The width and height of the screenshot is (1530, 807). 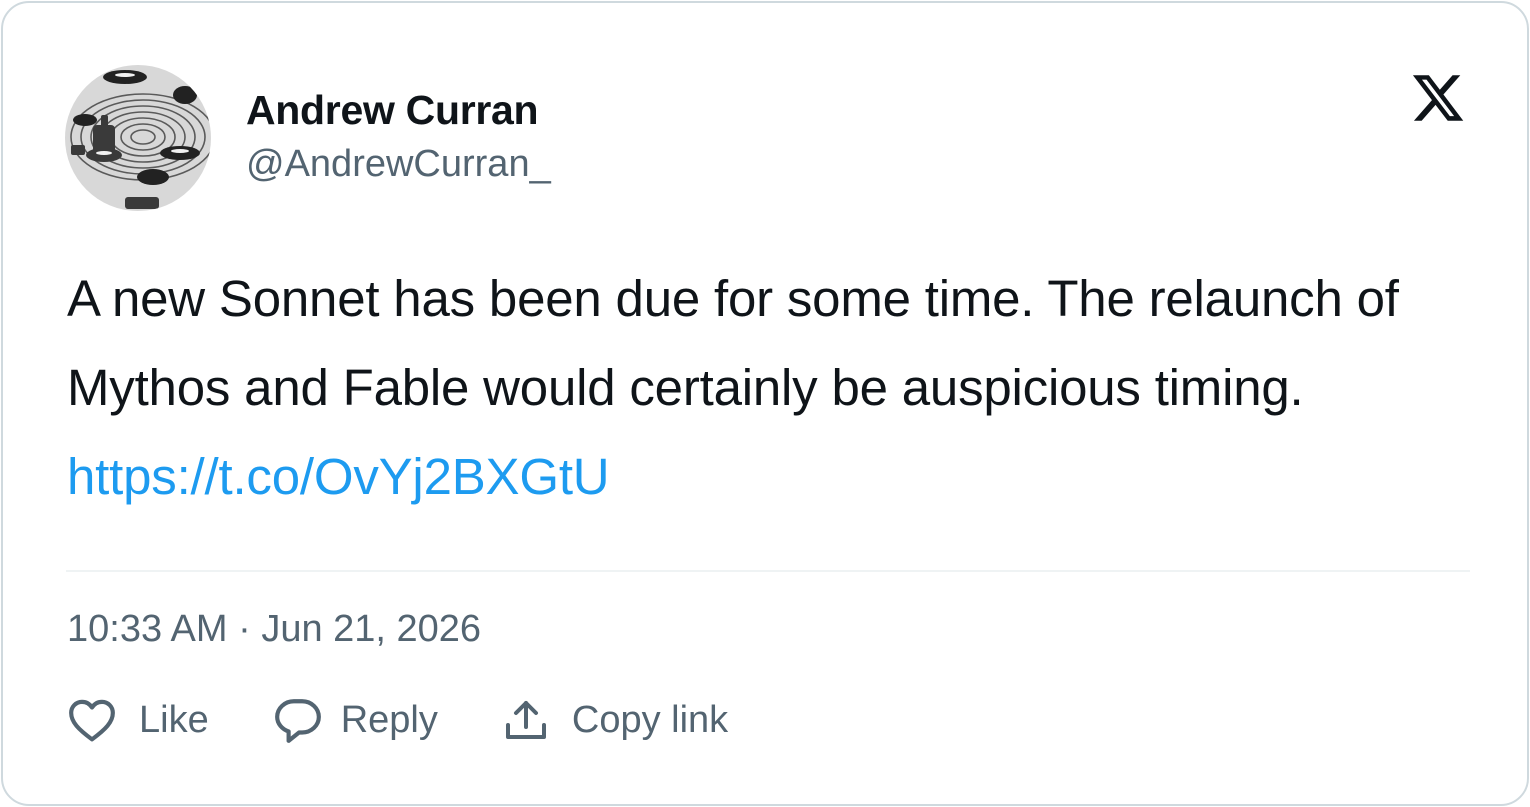 What do you see at coordinates (526, 720) in the screenshot?
I see `share-upload-icon` at bounding box center [526, 720].